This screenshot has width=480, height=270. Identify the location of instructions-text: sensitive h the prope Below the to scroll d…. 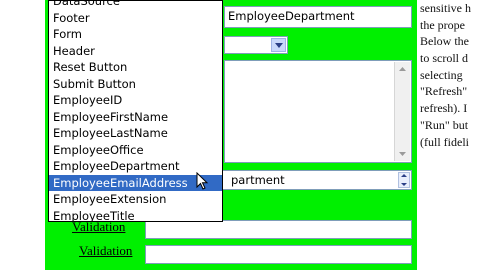
(448, 135).